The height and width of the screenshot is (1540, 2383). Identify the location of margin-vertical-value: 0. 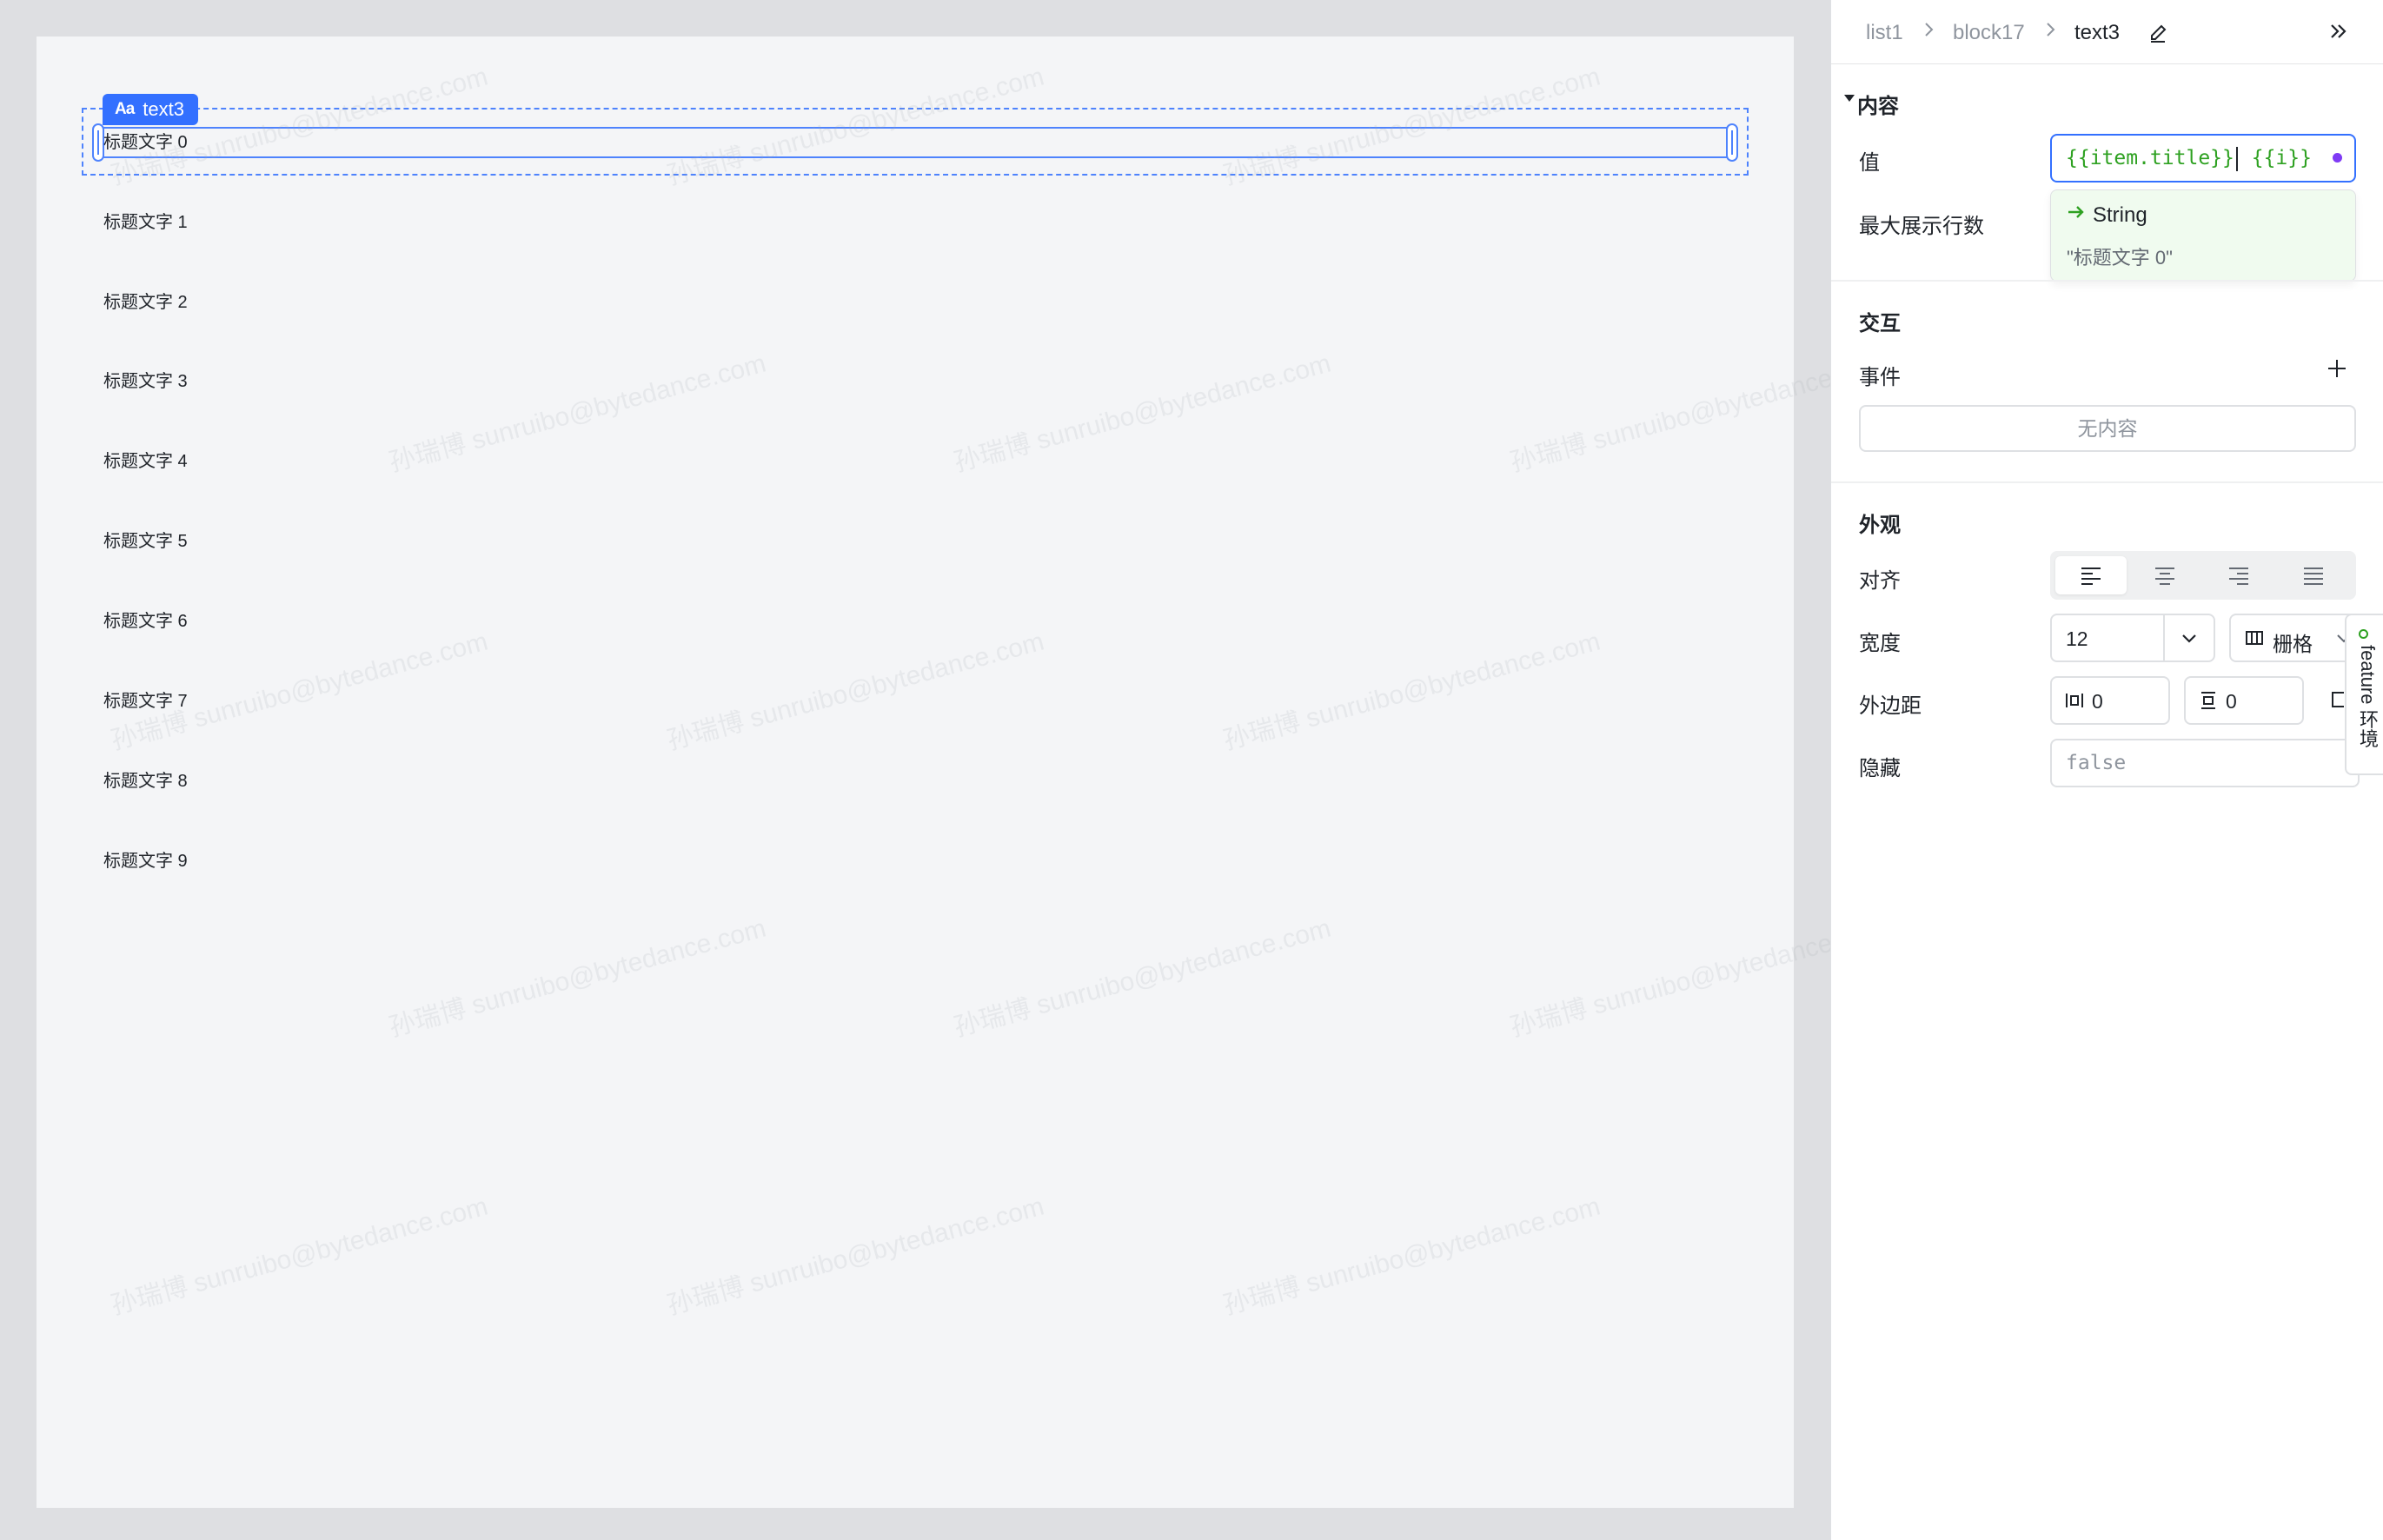
(2231, 701).